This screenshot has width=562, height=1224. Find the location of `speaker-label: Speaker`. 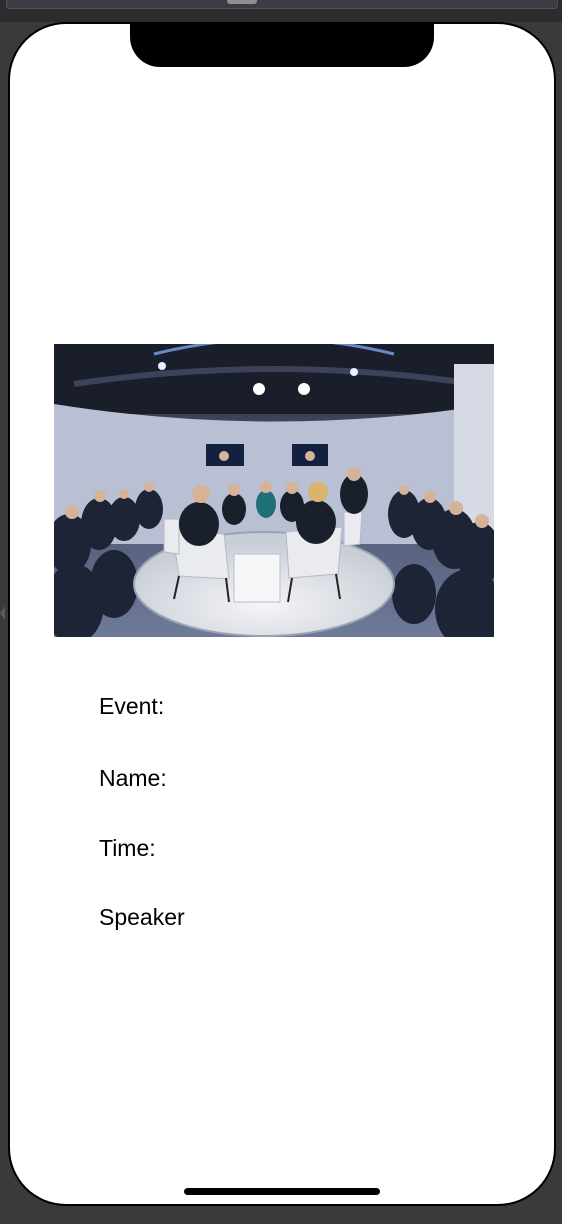

speaker-label: Speaker is located at coordinates (142, 917).